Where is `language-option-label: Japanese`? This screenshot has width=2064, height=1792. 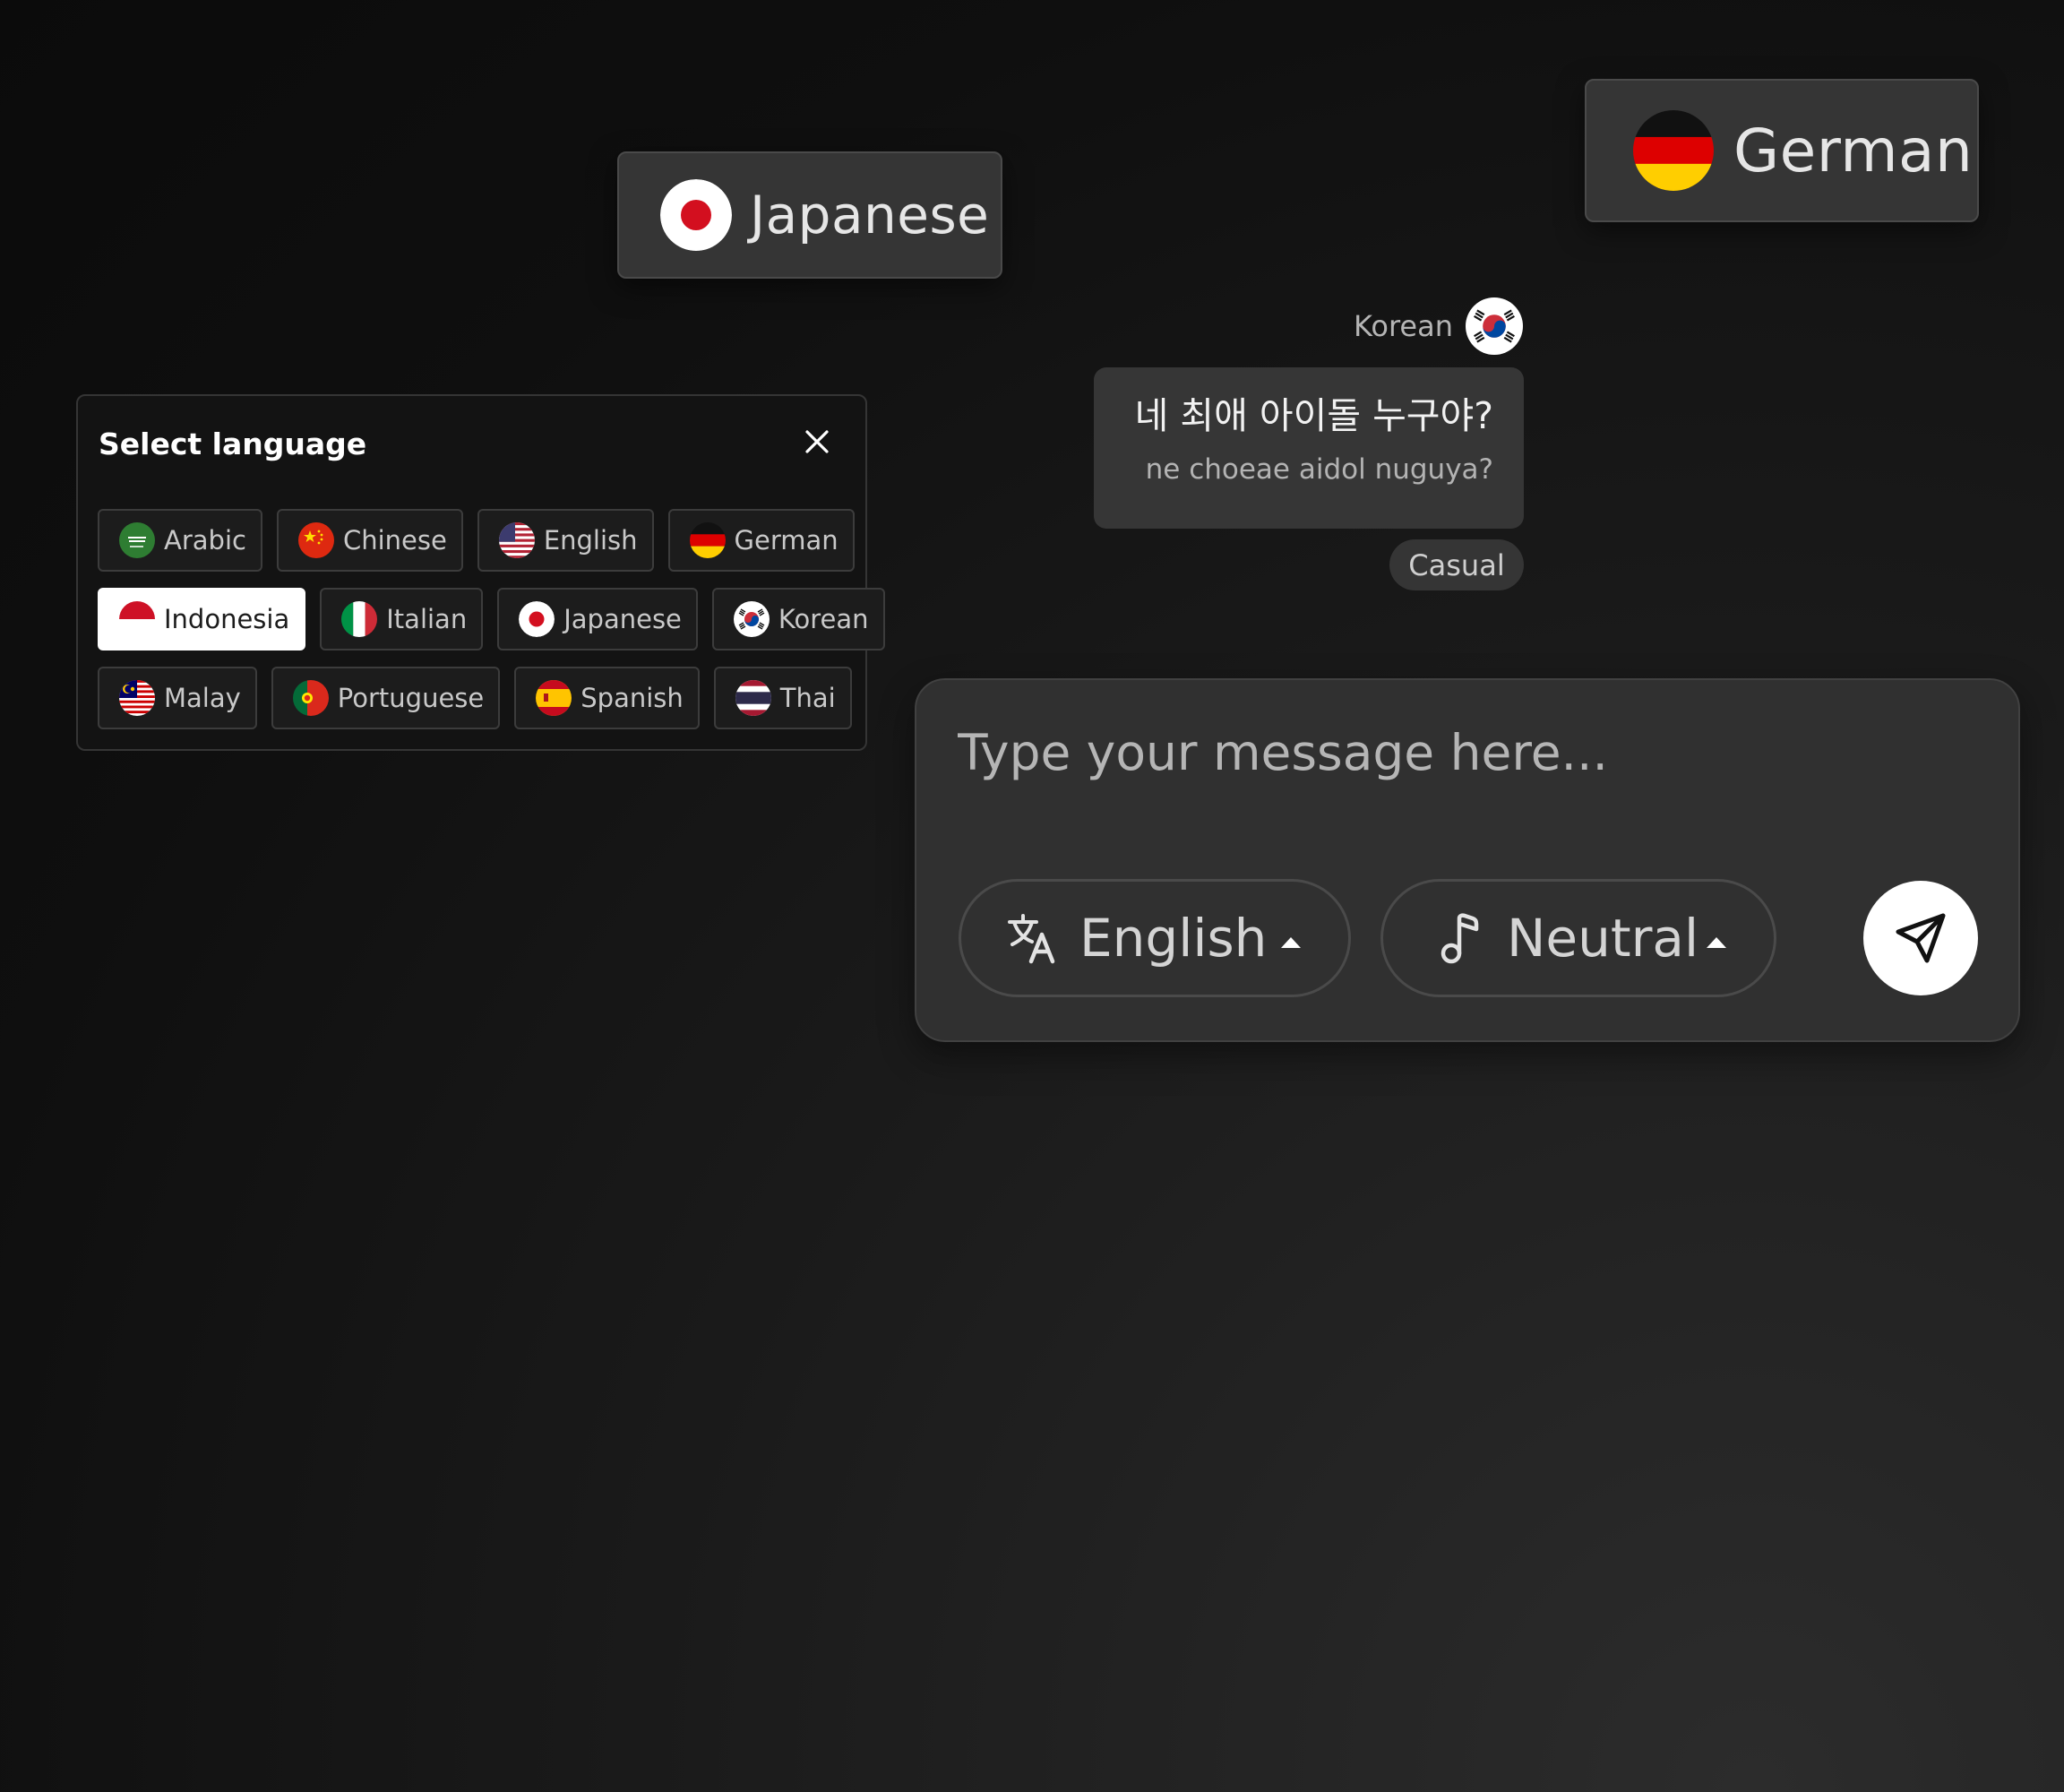 language-option-label: Japanese is located at coordinates (622, 619).